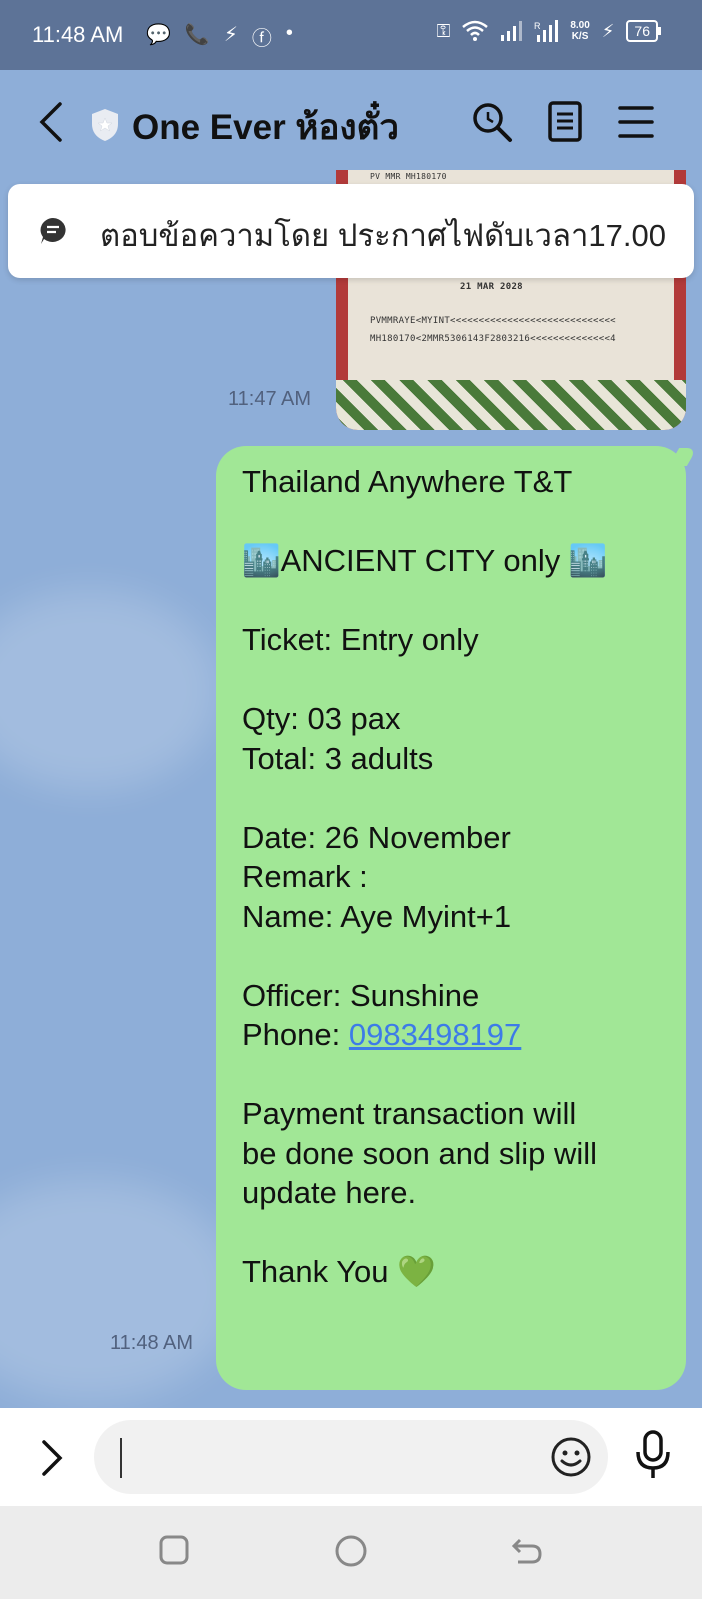 The width and height of the screenshot is (702, 1599). What do you see at coordinates (360, 639) in the screenshot?
I see `message-line: Ticket: Entry only` at bounding box center [360, 639].